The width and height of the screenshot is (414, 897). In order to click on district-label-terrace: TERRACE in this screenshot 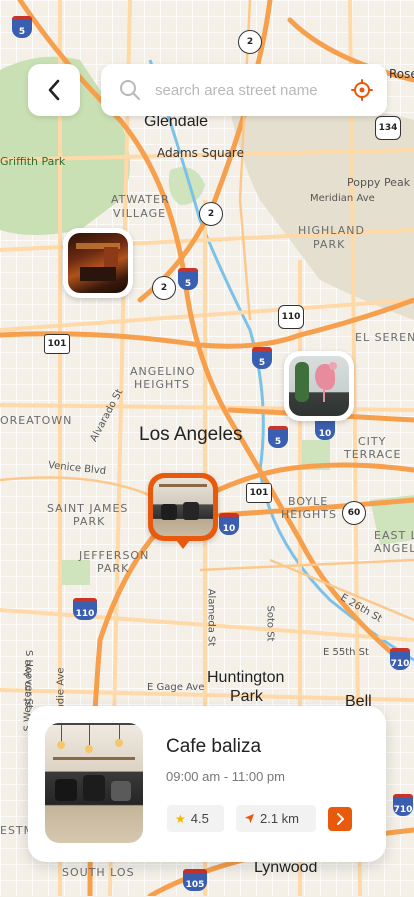, I will do `click(373, 454)`.